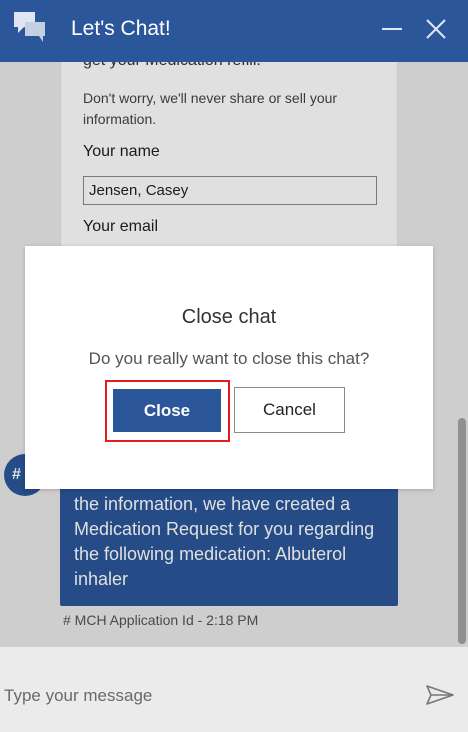 The image size is (468, 732). Describe the element at coordinates (29, 27) in the screenshot. I see `chat-bubbles-icon` at that location.